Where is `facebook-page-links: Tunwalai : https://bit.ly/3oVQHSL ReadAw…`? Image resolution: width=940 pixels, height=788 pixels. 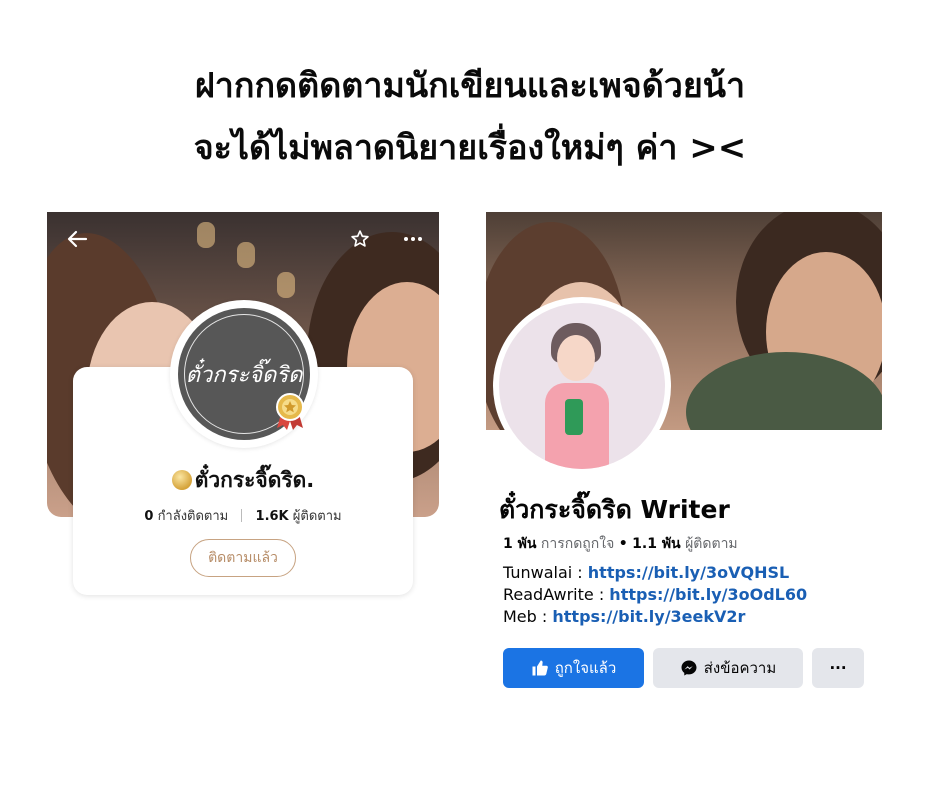 facebook-page-links: Tunwalai : https://bit.ly/3oVQHSL ReadAw… is located at coordinates (655, 595).